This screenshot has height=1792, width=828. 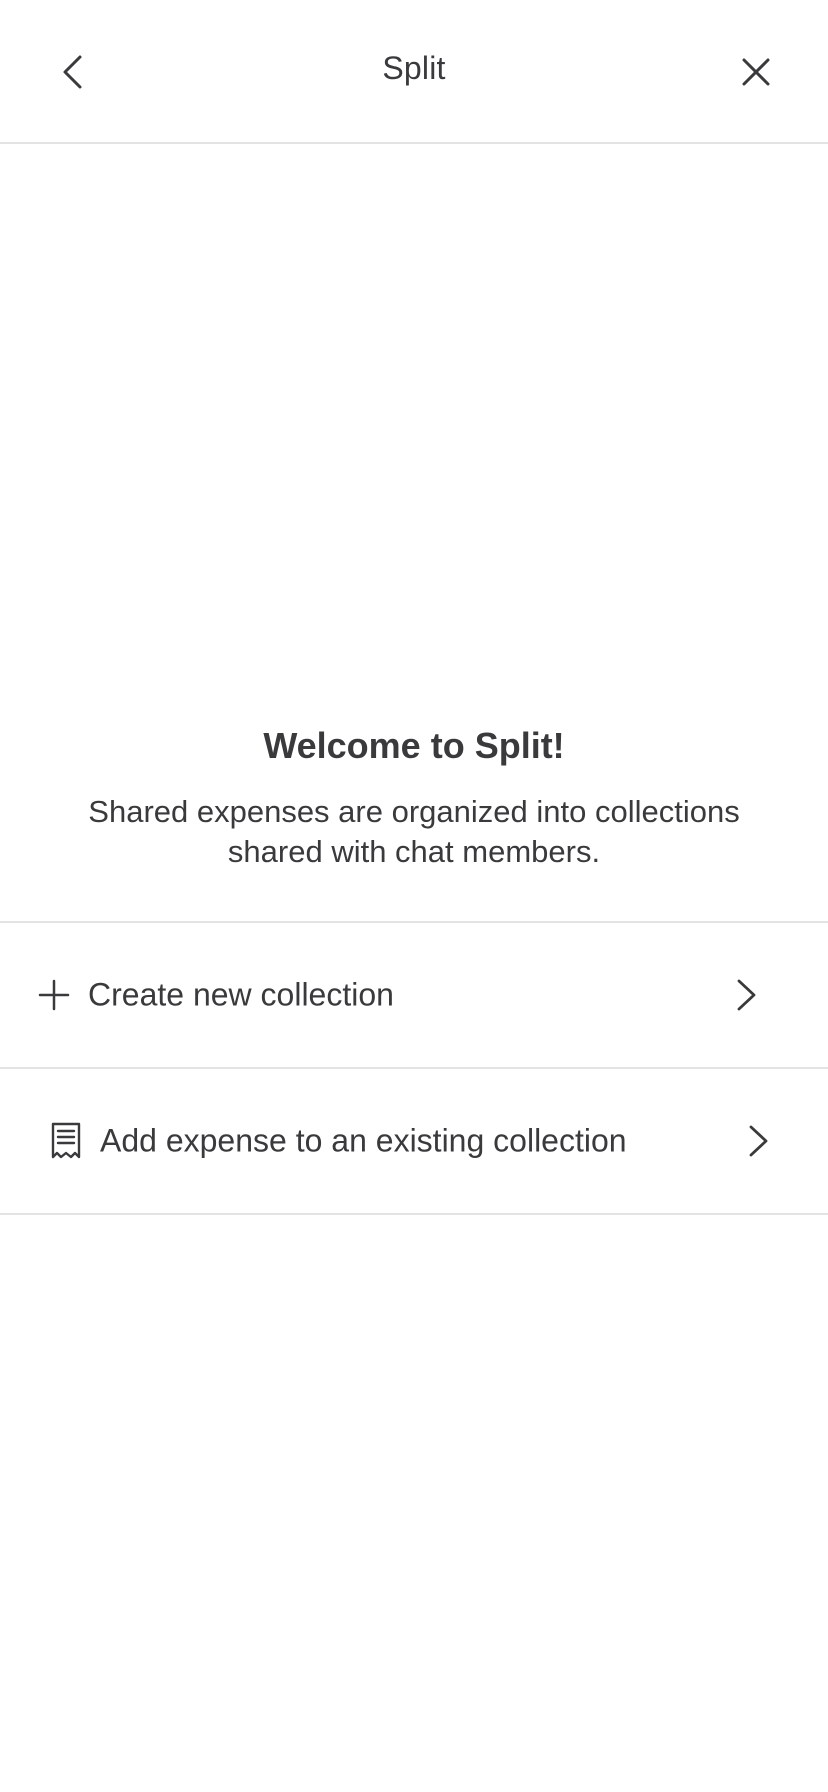 I want to click on top-nav-bar: Split, so click(x=414, y=72).